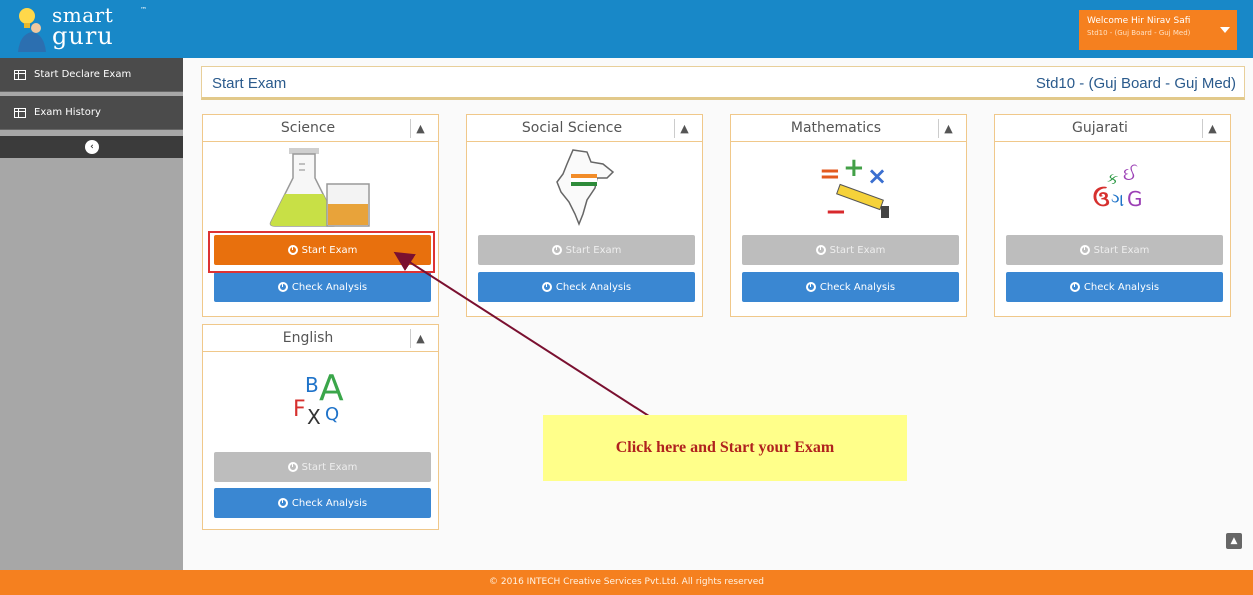 This screenshot has height=595, width=1253. What do you see at coordinates (1135, 199) in the screenshot?
I see `gujarati-glyph: G` at bounding box center [1135, 199].